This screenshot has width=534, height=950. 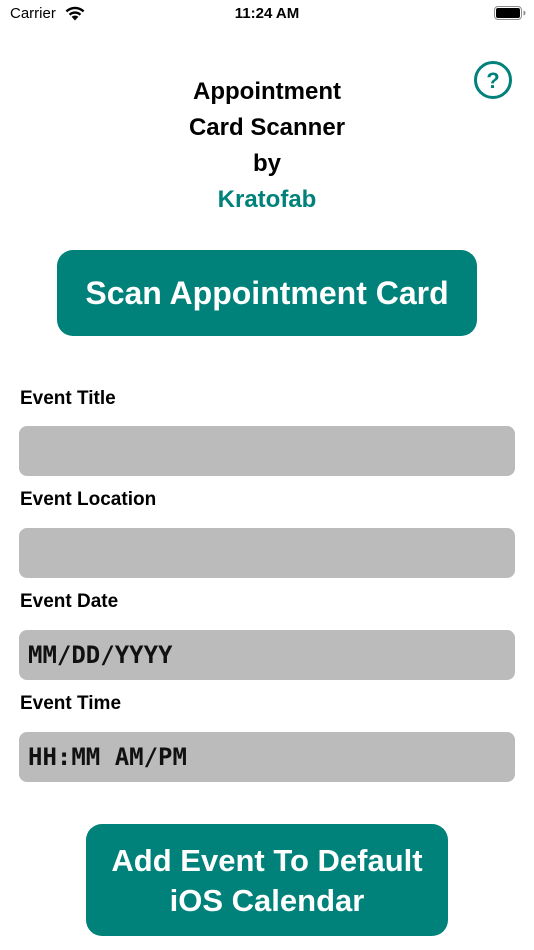 I want to click on brand-name: Kratofab, so click(x=267, y=199).